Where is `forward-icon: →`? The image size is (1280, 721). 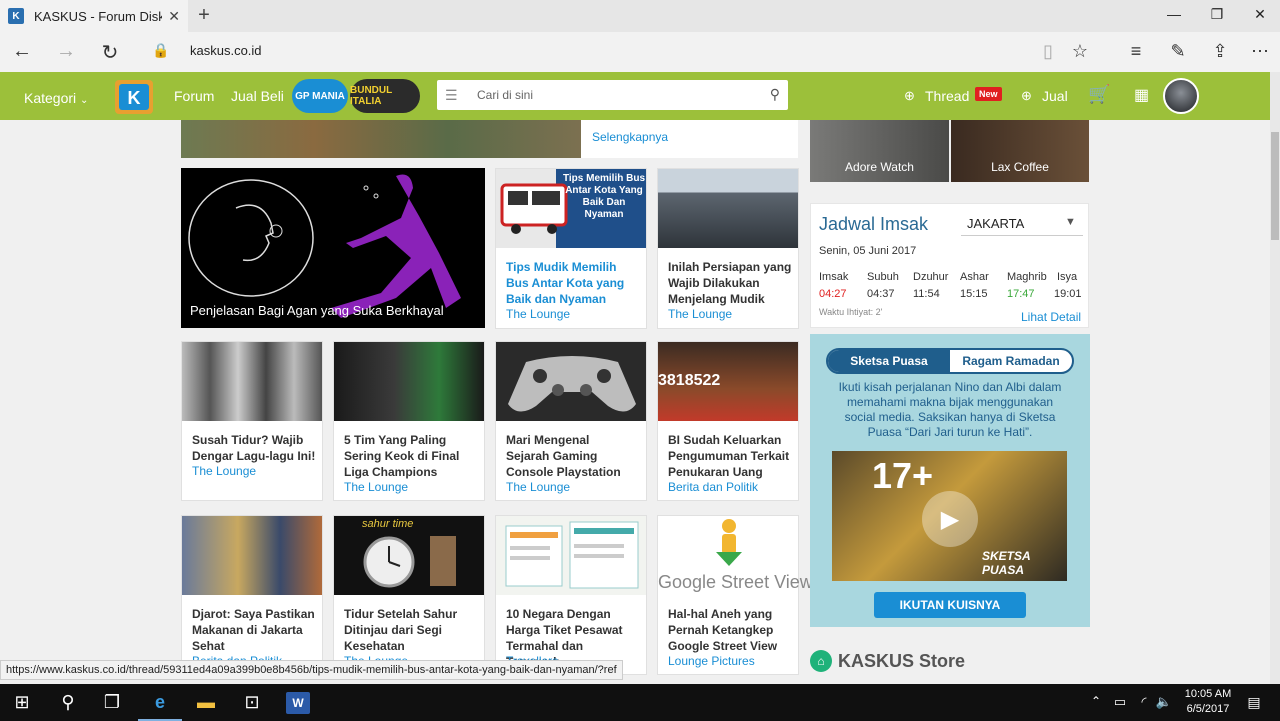 forward-icon: → is located at coordinates (66, 51).